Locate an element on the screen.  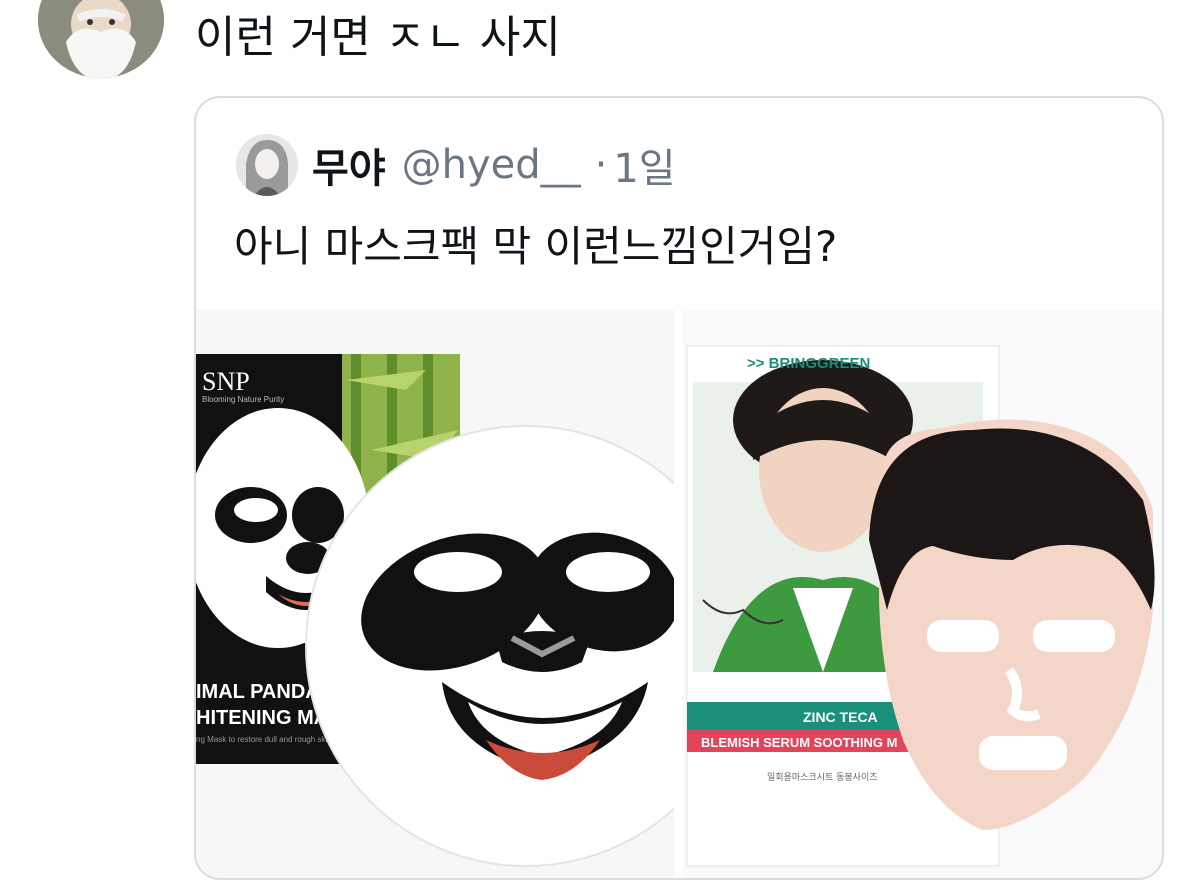
quoted-display-name: 무야 is located at coordinates (349, 165).